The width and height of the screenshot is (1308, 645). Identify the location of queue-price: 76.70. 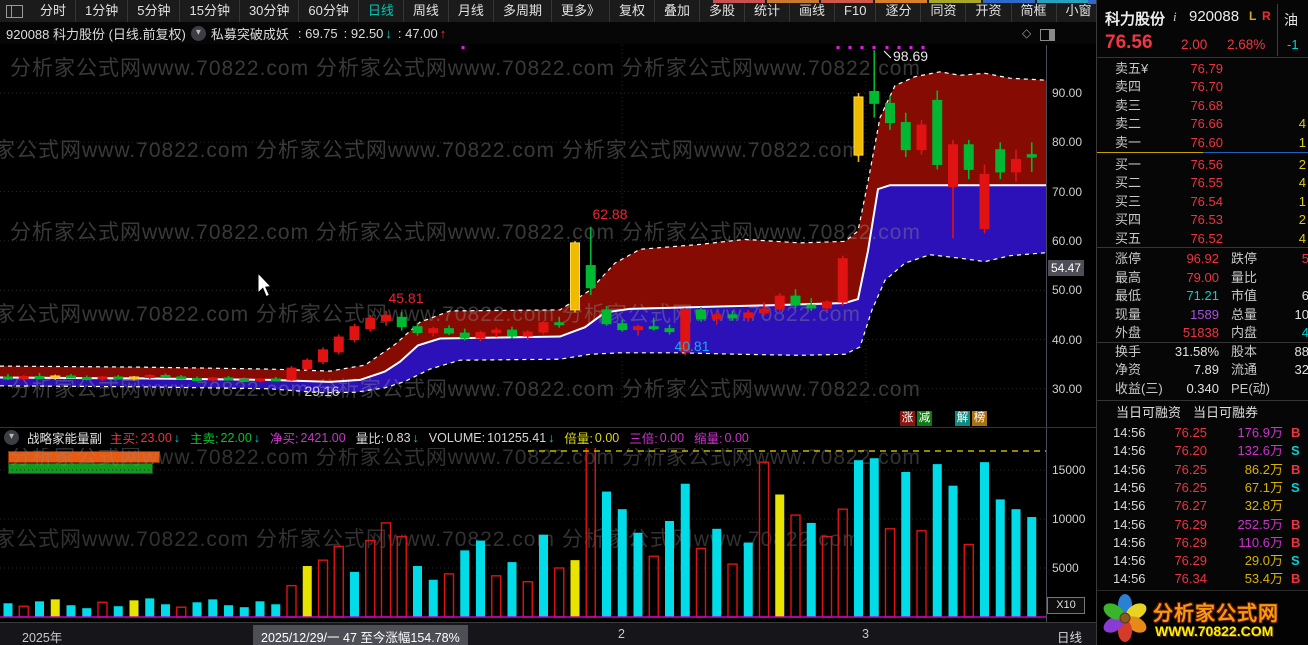
(1188, 87).